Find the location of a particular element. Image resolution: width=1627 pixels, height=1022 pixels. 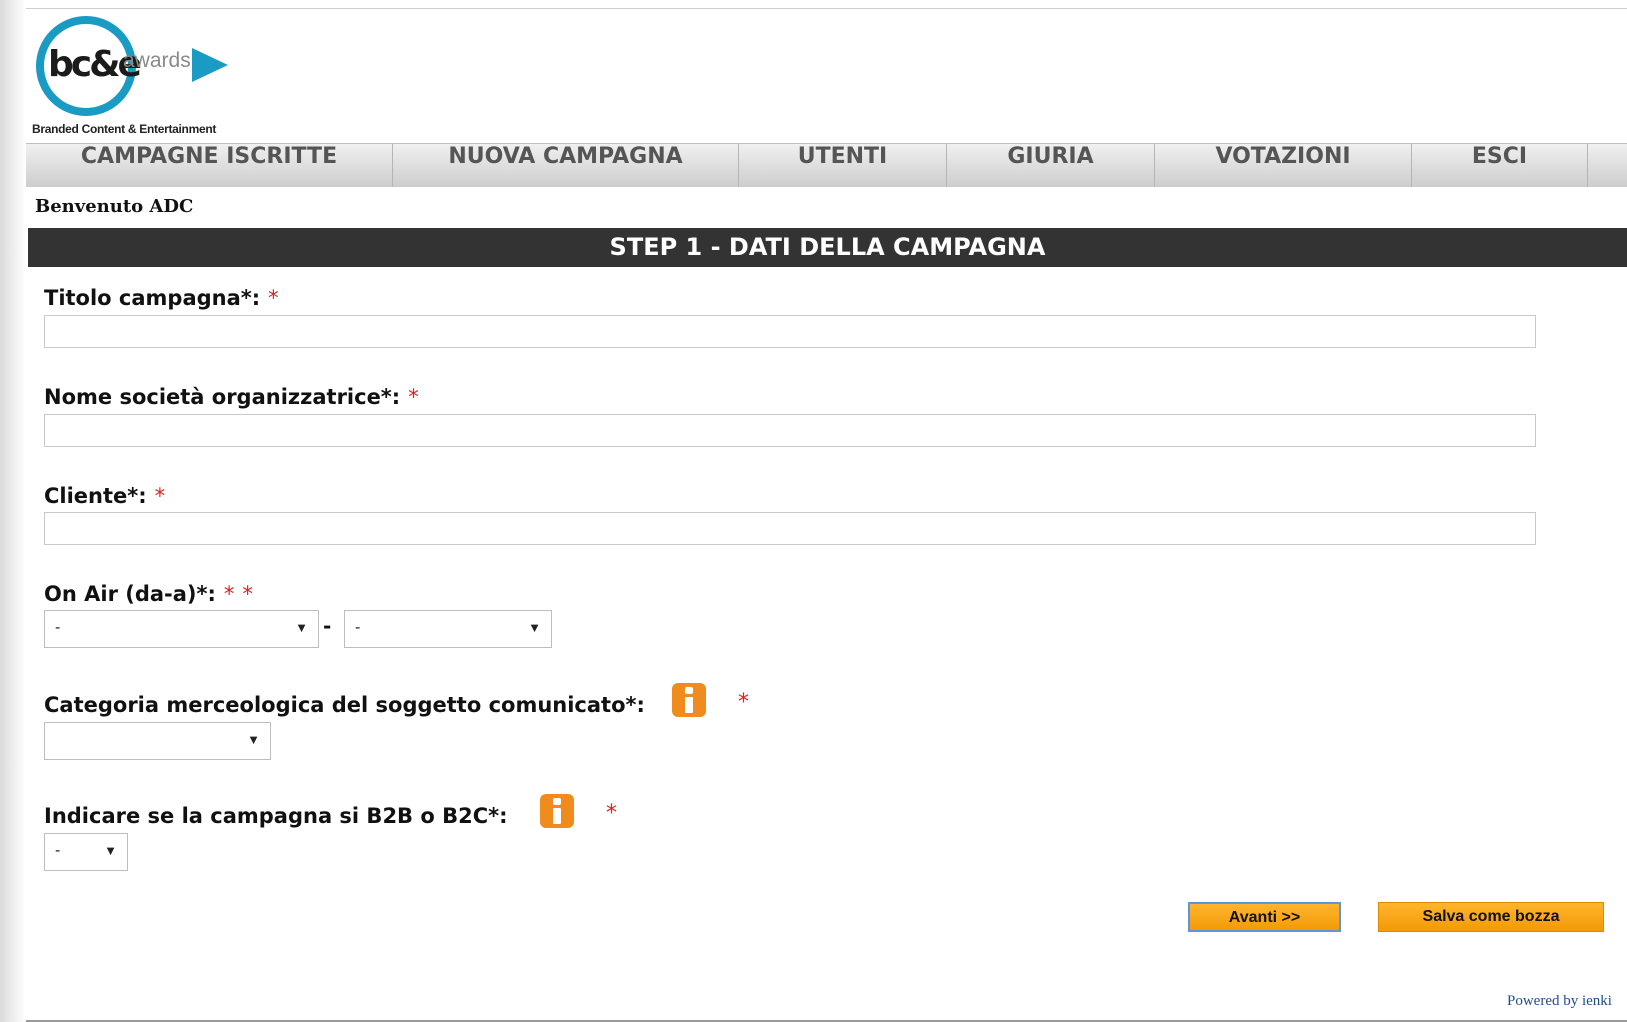

company-name-input is located at coordinates (790, 430).